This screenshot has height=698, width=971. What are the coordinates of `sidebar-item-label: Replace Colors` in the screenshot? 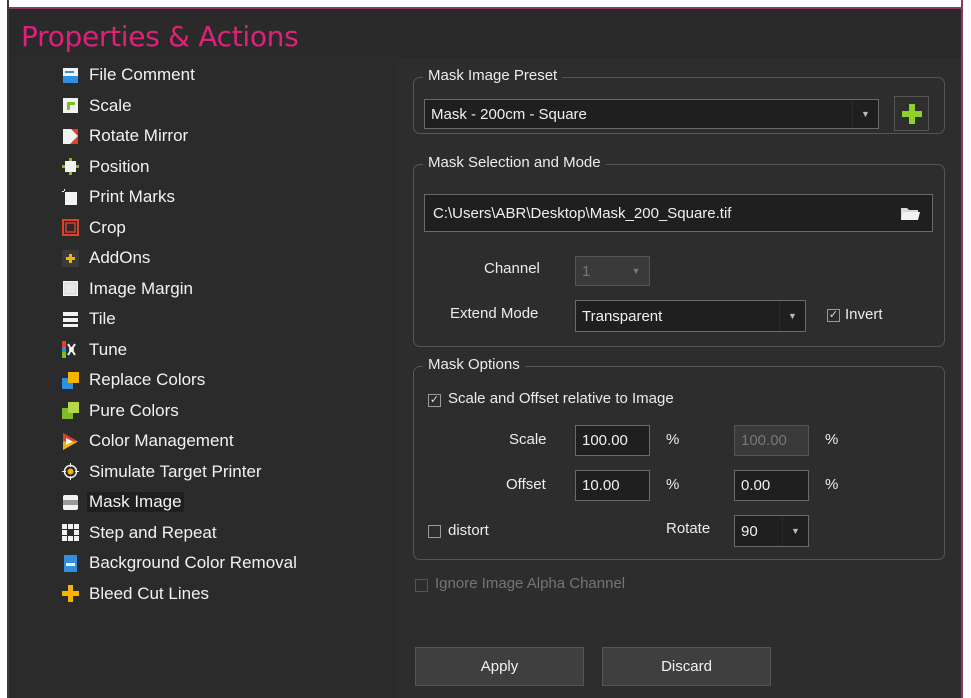 It's located at (147, 380).